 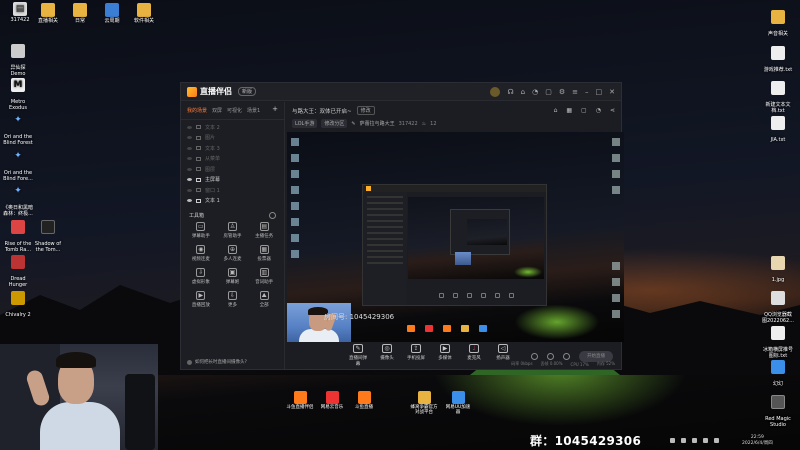 I want to click on scene-item: 文本 1, so click(x=232, y=201).